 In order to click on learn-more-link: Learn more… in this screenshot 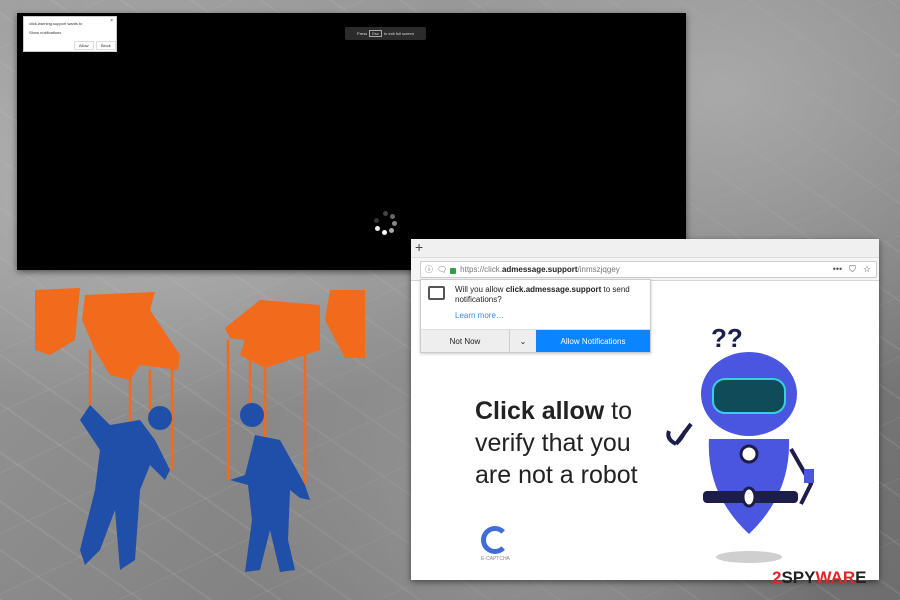, I will do `click(479, 315)`.